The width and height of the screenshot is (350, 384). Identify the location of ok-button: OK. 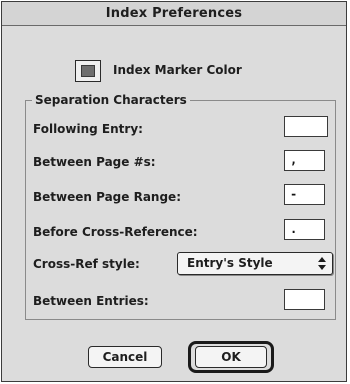
(231, 357).